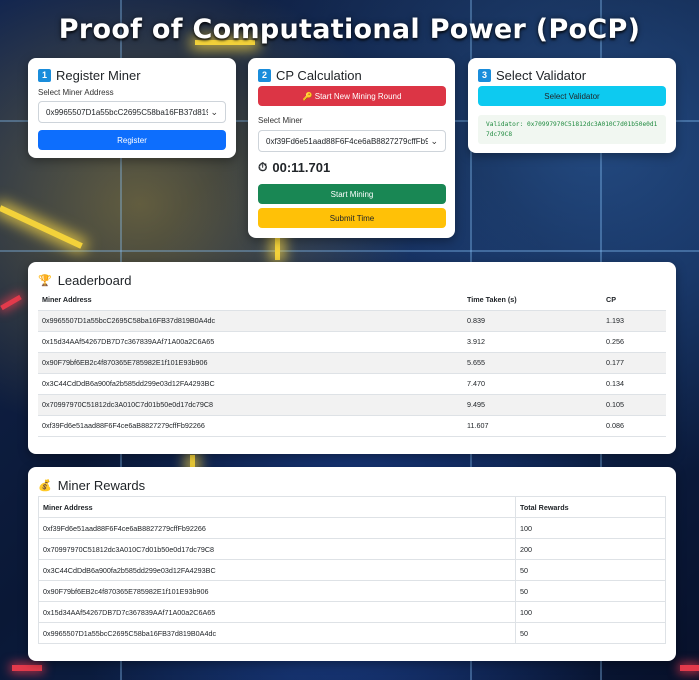 The width and height of the screenshot is (699, 680). I want to click on leaderboard-heading: 🏆 Leaderboard, so click(84, 280).